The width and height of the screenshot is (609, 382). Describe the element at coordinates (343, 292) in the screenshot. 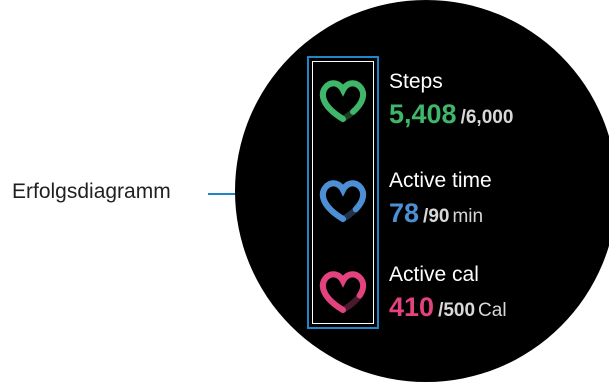

I see `active-cal-heart-icon` at that location.